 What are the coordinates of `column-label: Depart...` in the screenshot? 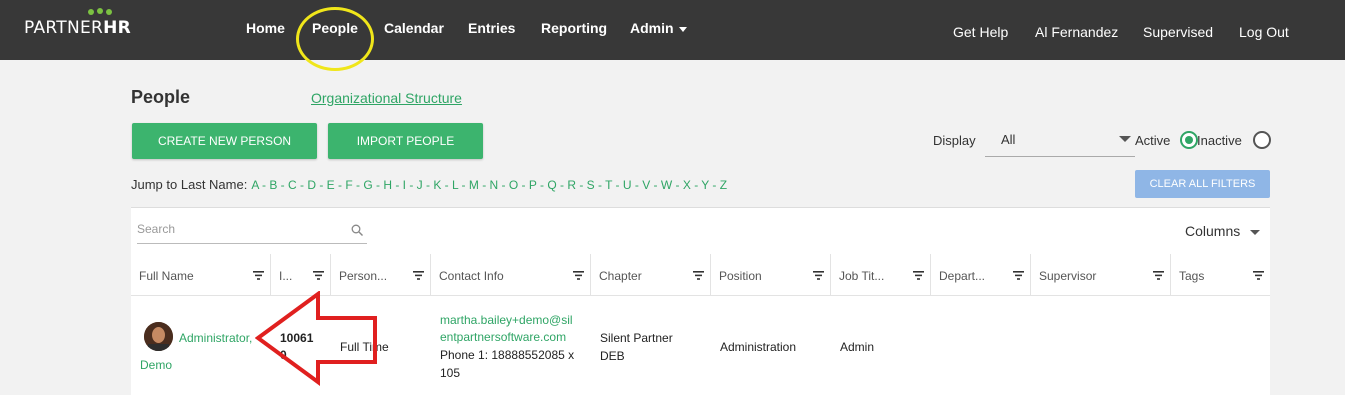 It's located at (962, 276).